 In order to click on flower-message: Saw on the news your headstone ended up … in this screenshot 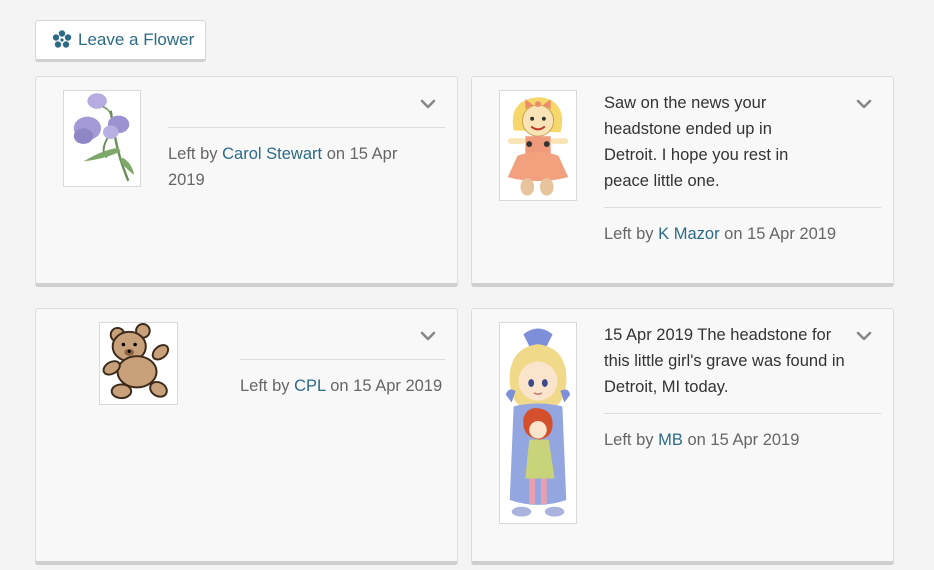, I will do `click(696, 142)`.